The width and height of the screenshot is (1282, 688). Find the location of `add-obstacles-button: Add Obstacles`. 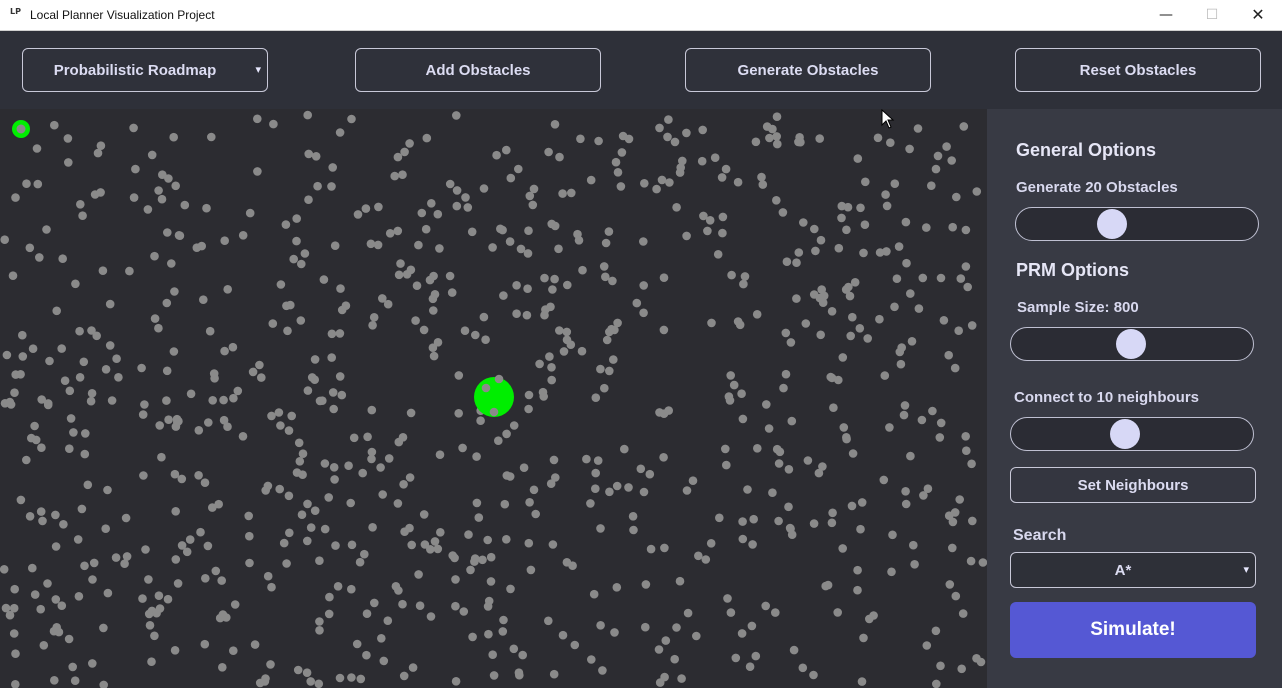

add-obstacles-button: Add Obstacles is located at coordinates (478, 70).